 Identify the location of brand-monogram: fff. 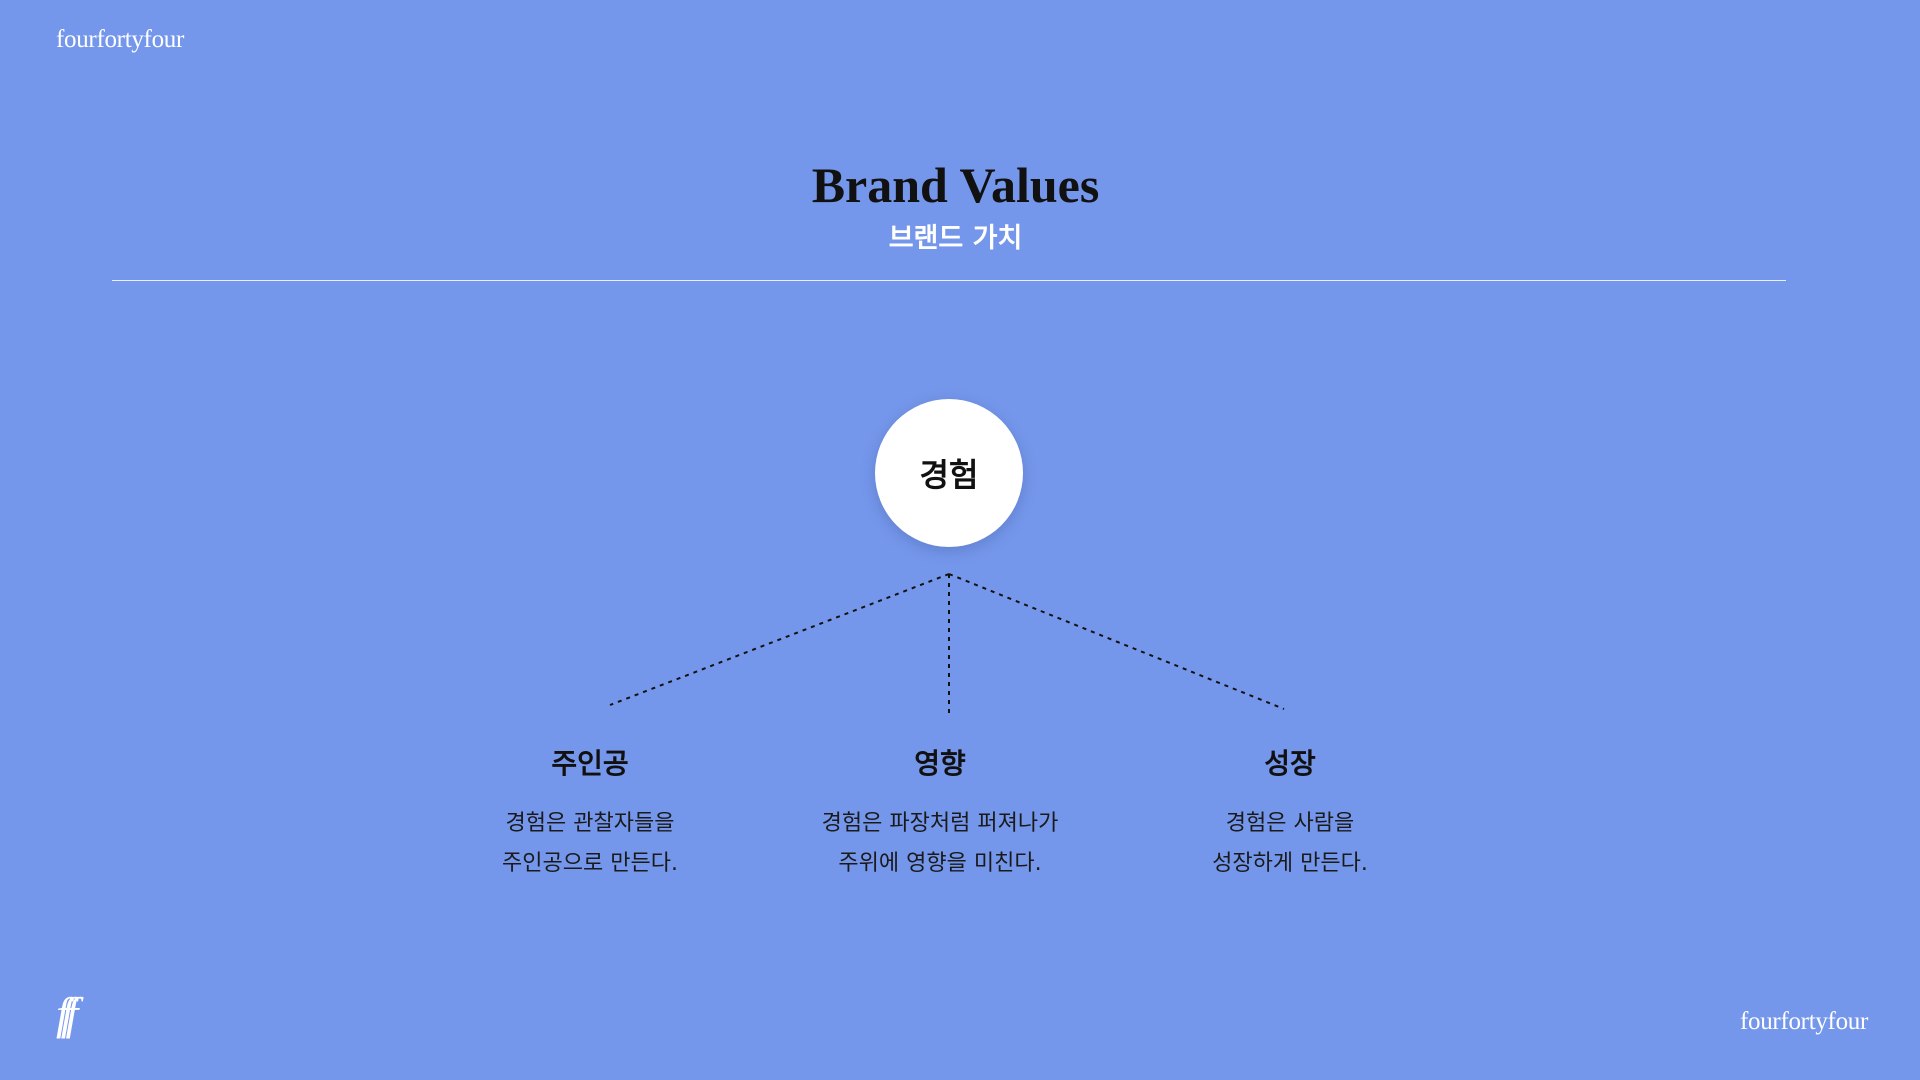
(67, 1013).